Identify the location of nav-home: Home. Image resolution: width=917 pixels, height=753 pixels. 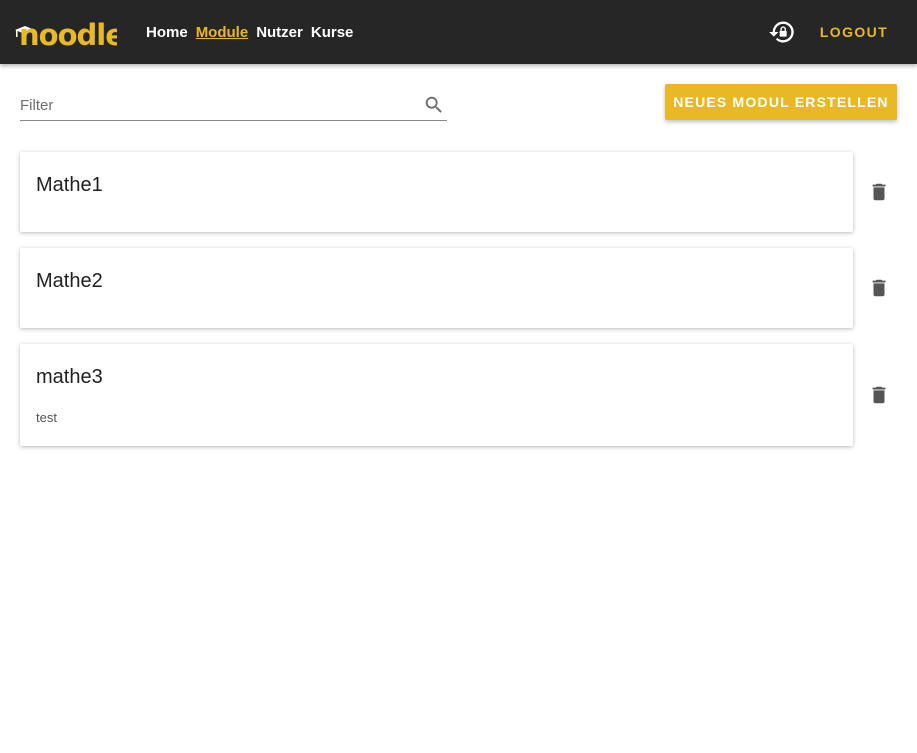
(167, 32).